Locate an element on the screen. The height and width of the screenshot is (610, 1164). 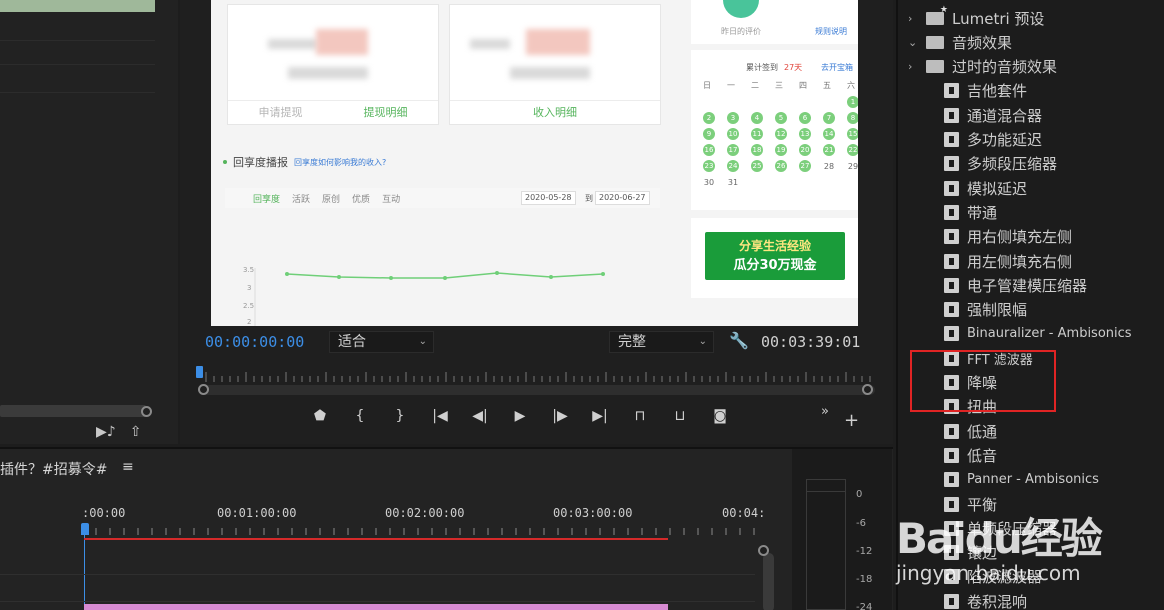
legend-item: 互动 is located at coordinates (391, 198).